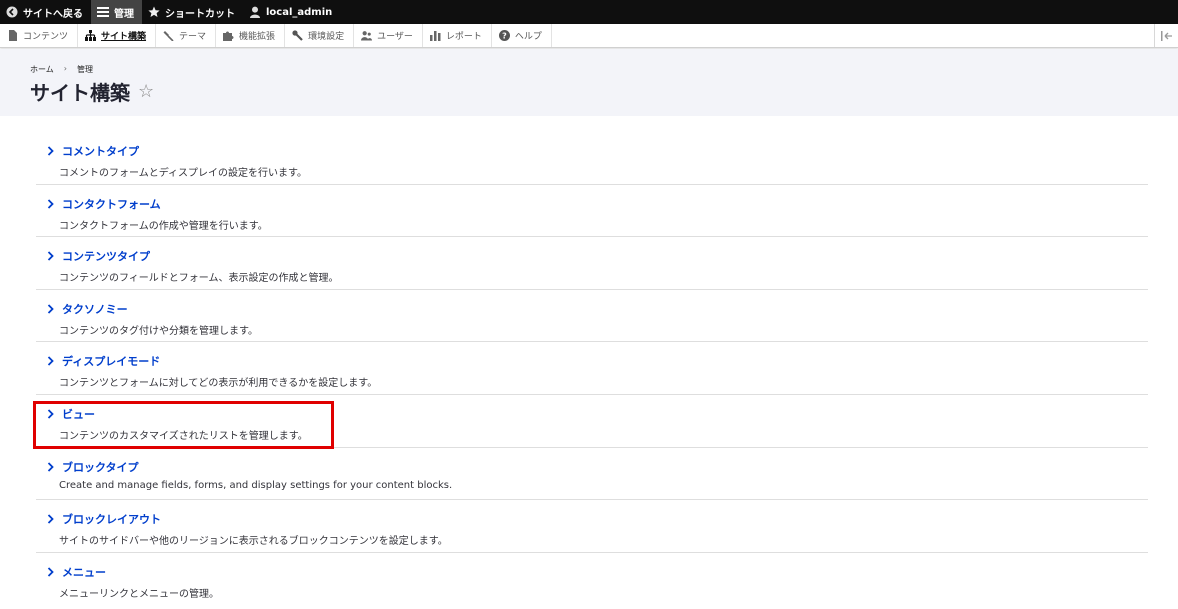 The image size is (1178, 609). I want to click on list-item: コンテンツタイプ コンテンツのフィールドとフォーム、表示設定の作成と管理。, so click(592, 263).